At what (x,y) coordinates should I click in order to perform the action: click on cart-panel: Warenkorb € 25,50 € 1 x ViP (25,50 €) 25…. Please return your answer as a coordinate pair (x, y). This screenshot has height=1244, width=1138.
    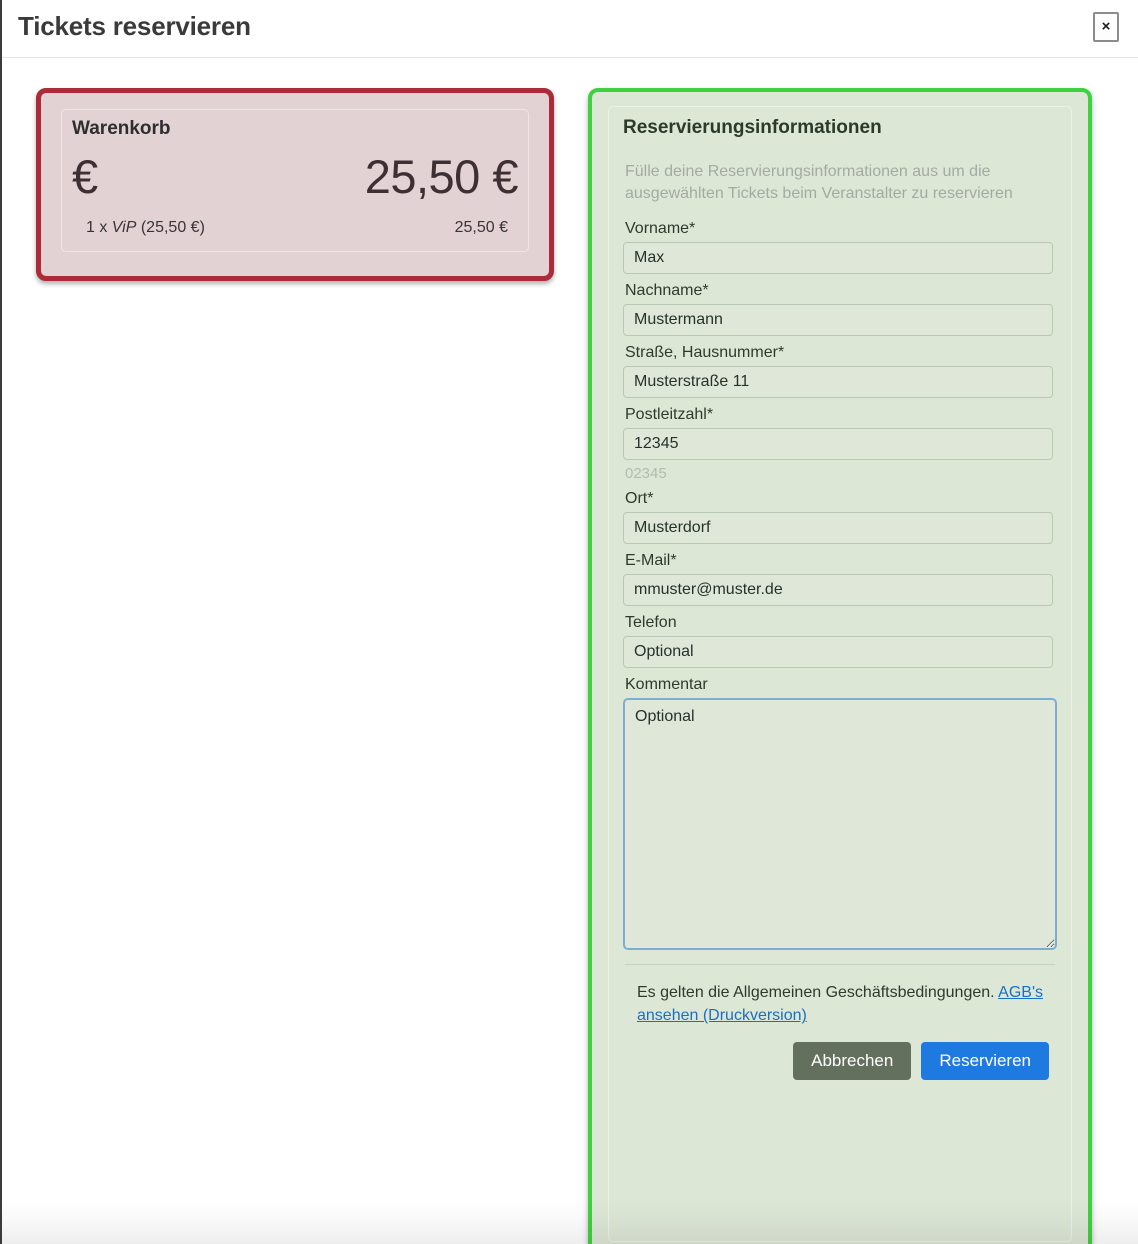
    Looking at the image, I should click on (295, 185).